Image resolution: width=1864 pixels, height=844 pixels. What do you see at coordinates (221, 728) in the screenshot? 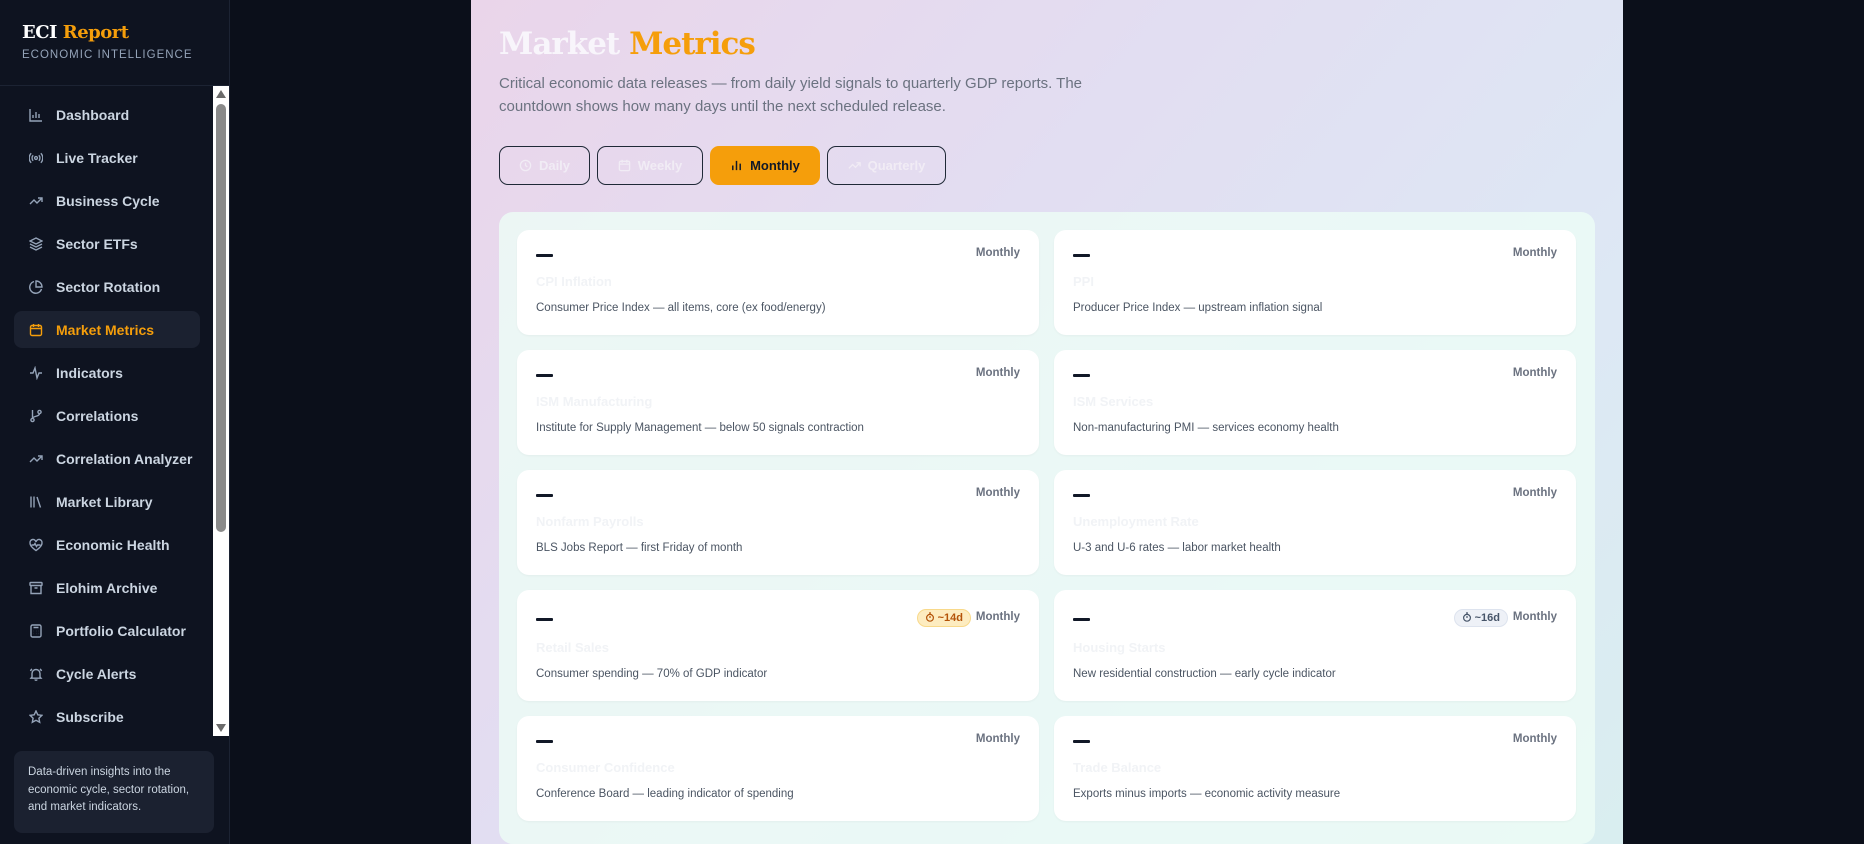
I see `scroll-down-arrow-icon` at bounding box center [221, 728].